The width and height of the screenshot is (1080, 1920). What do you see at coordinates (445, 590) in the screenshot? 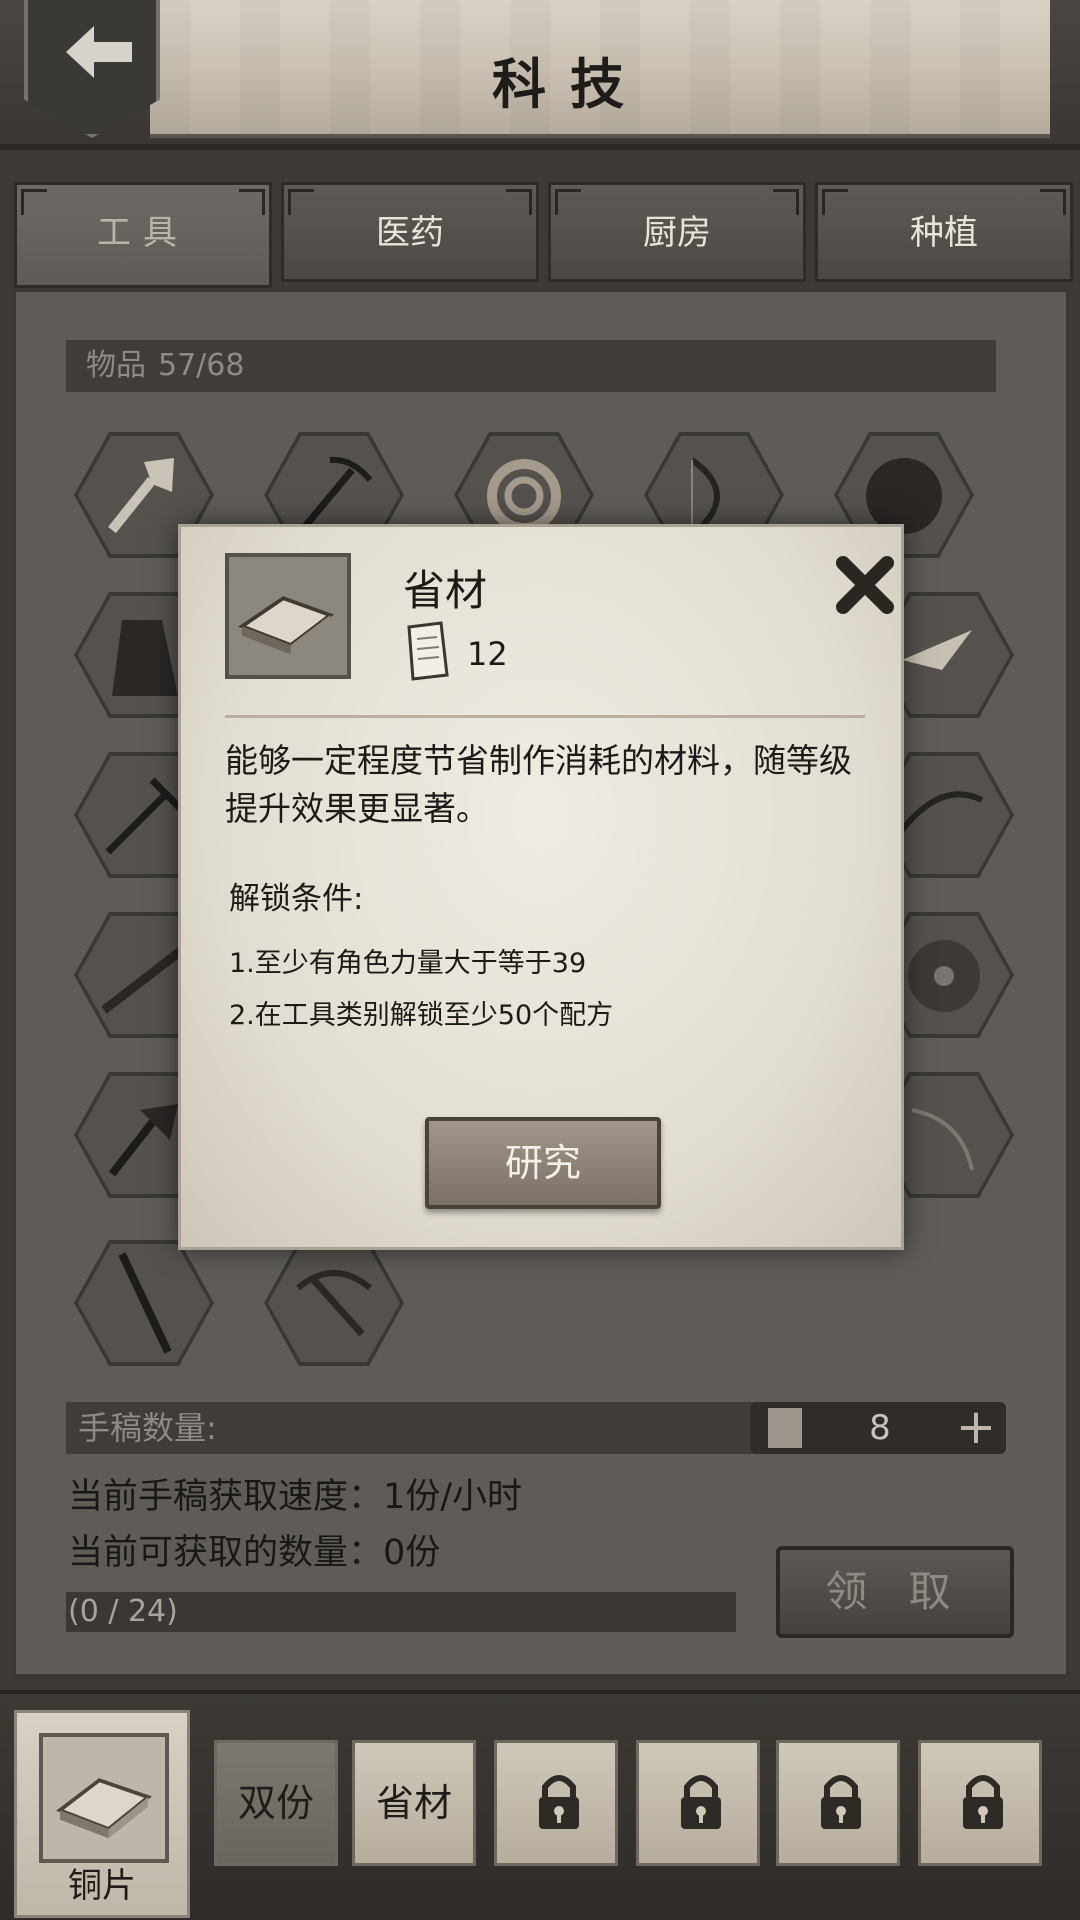
I see `dialog-title: 省材` at bounding box center [445, 590].